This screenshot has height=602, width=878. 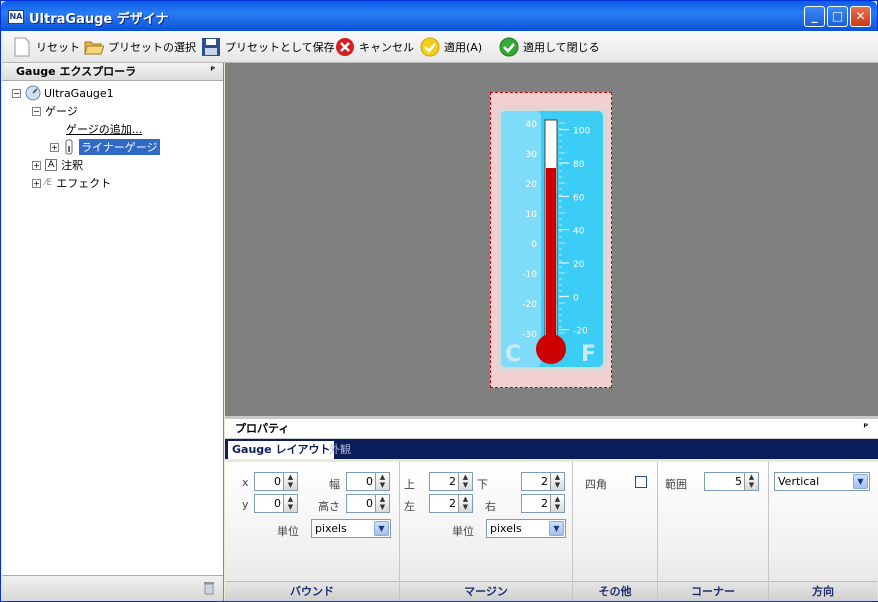 I want to click on x-label: x, so click(x=245, y=482).